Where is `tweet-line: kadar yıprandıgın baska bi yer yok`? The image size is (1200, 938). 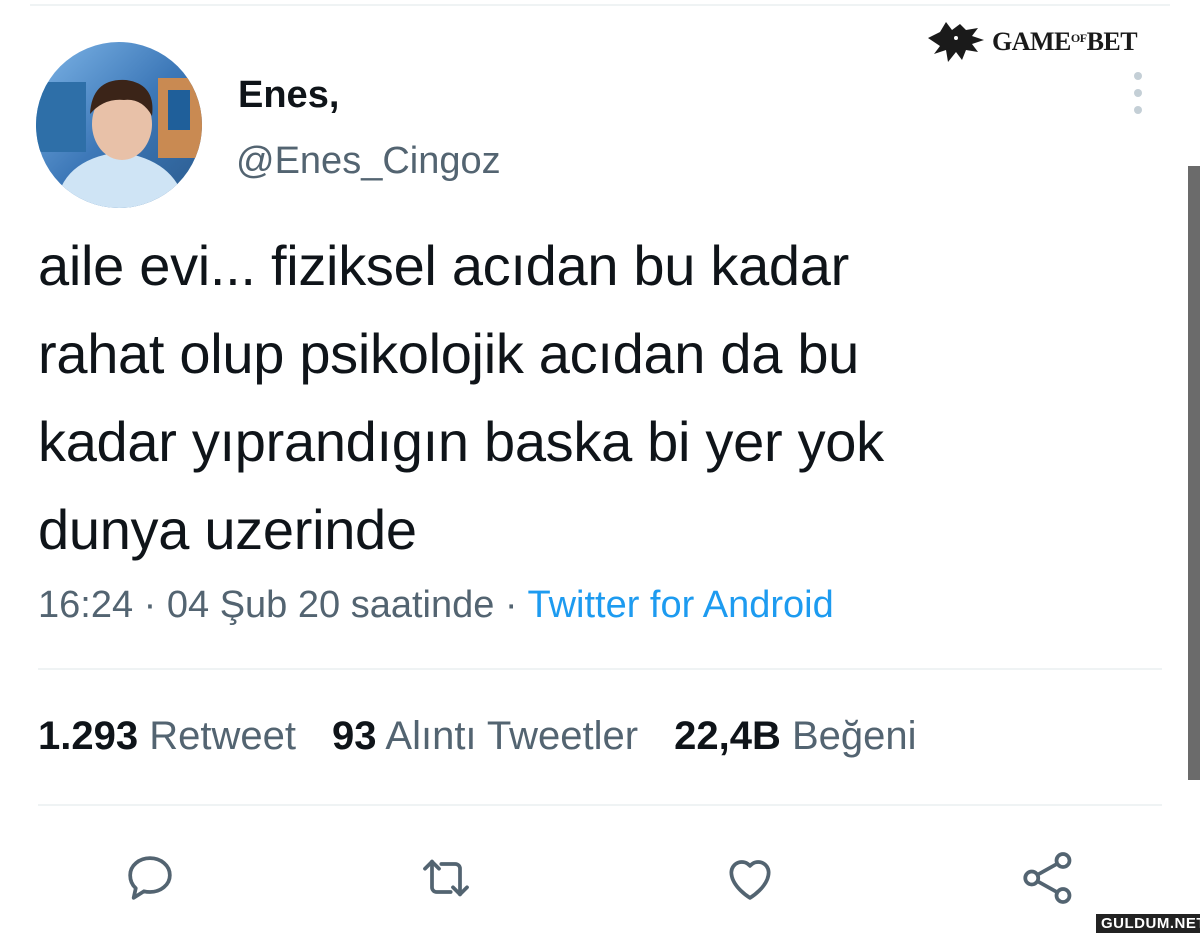
tweet-line: kadar yıprandıgın baska bi yer yok is located at coordinates (461, 441).